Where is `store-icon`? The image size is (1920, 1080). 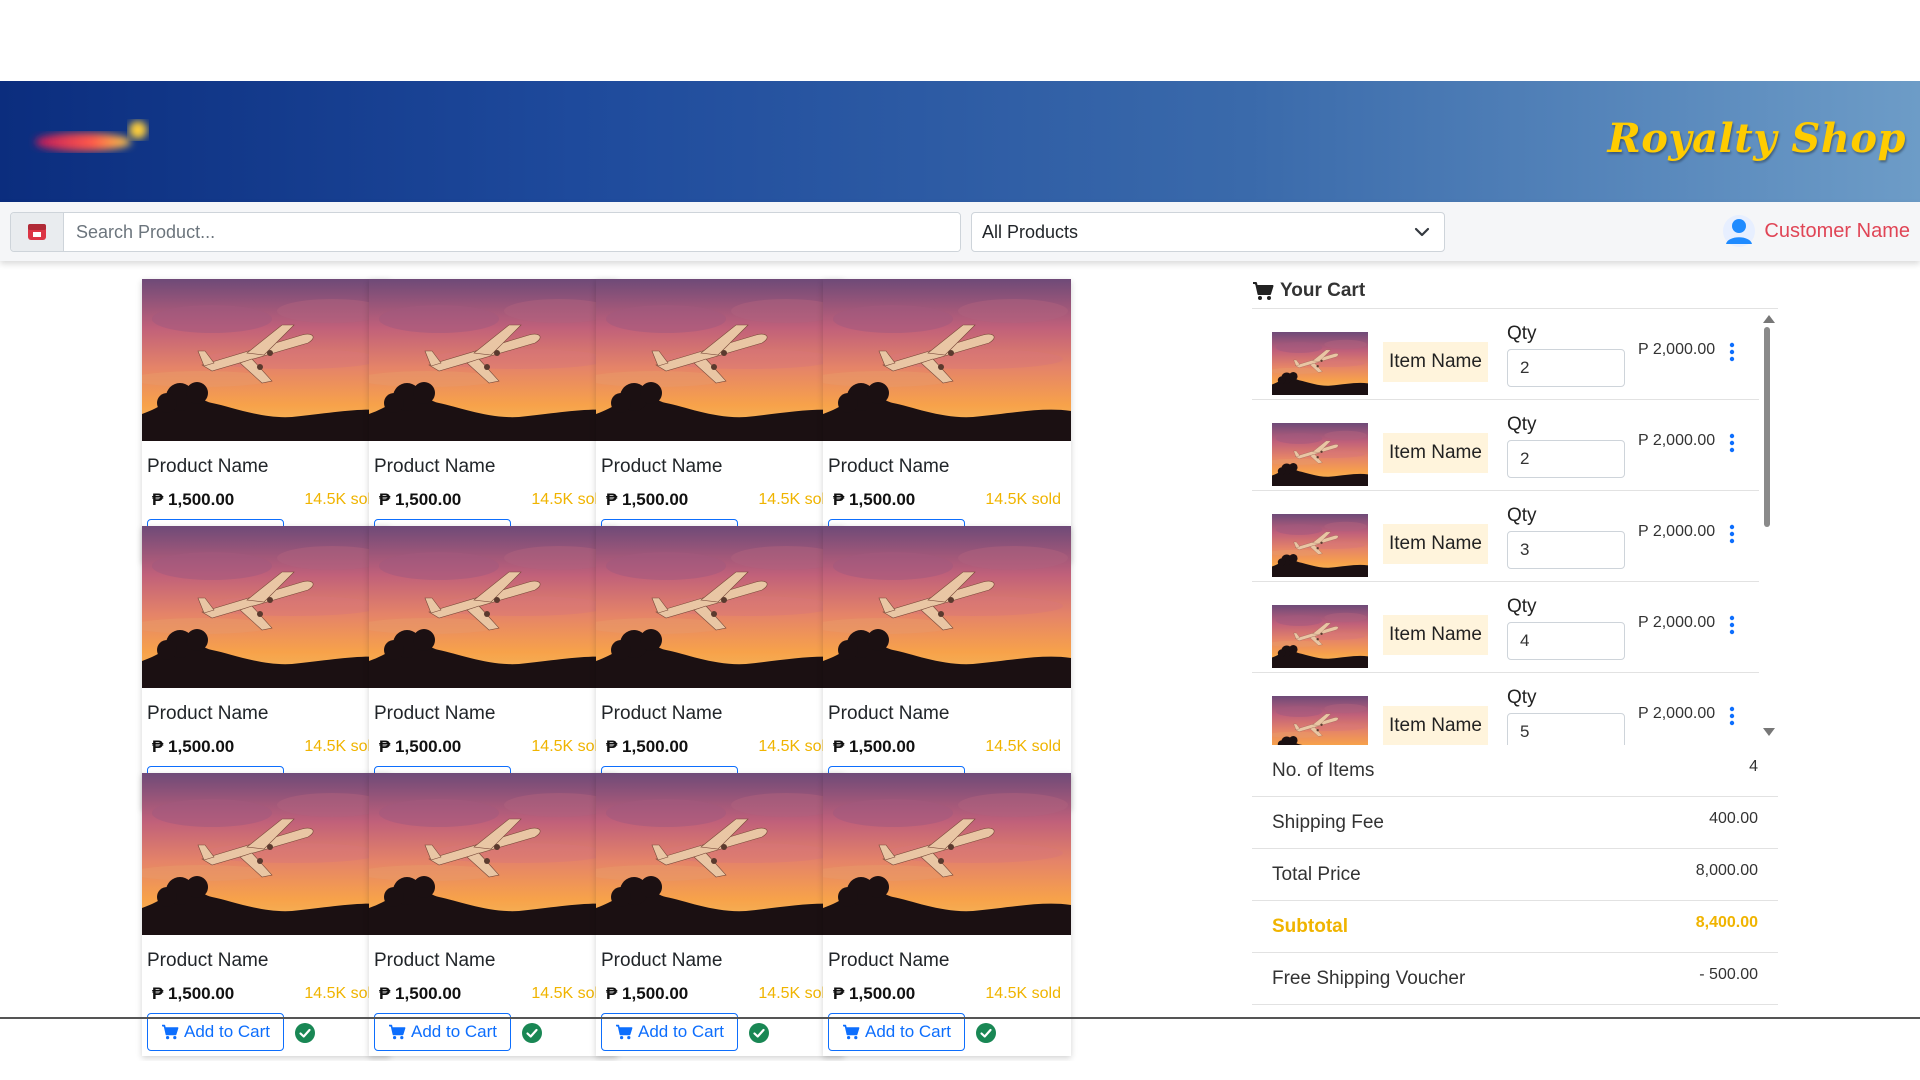
store-icon is located at coordinates (37, 232).